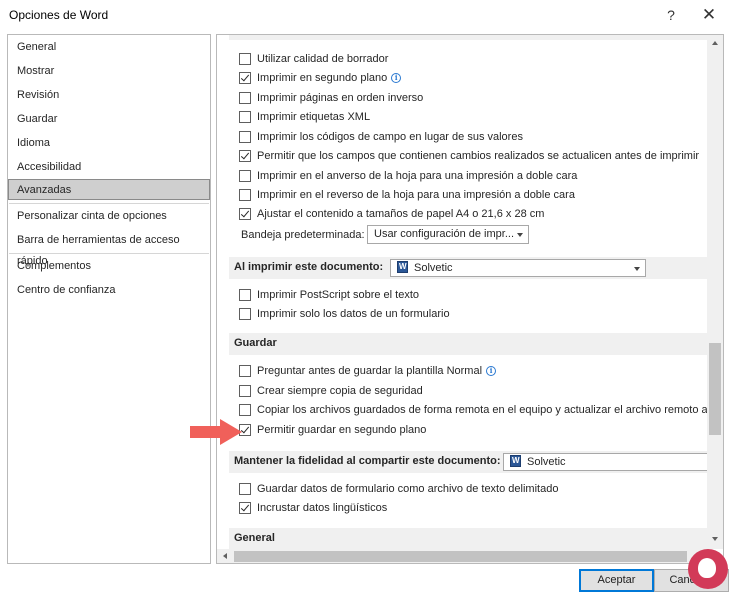 This screenshot has width=730, height=599. I want to click on sidebar-item-personalizar-cinta: Personalizar cinta de opciones, so click(109, 216).